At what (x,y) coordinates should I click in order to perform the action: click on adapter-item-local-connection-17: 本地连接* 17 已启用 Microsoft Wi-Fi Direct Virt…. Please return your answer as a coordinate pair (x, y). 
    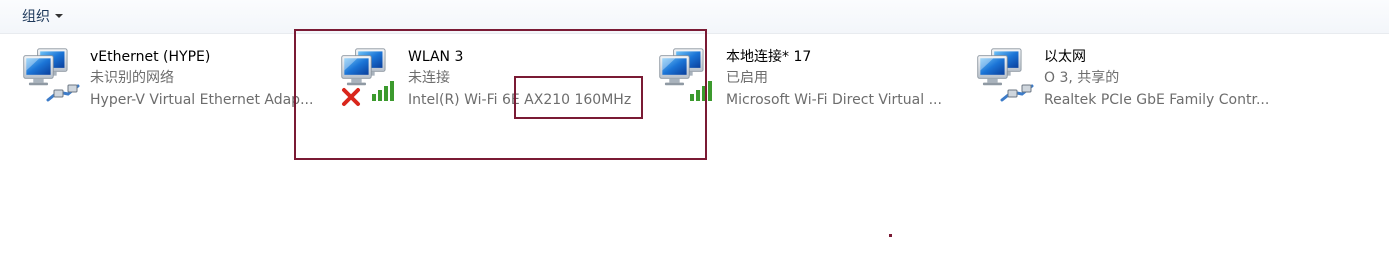
    Looking at the image, I should click on (810, 75).